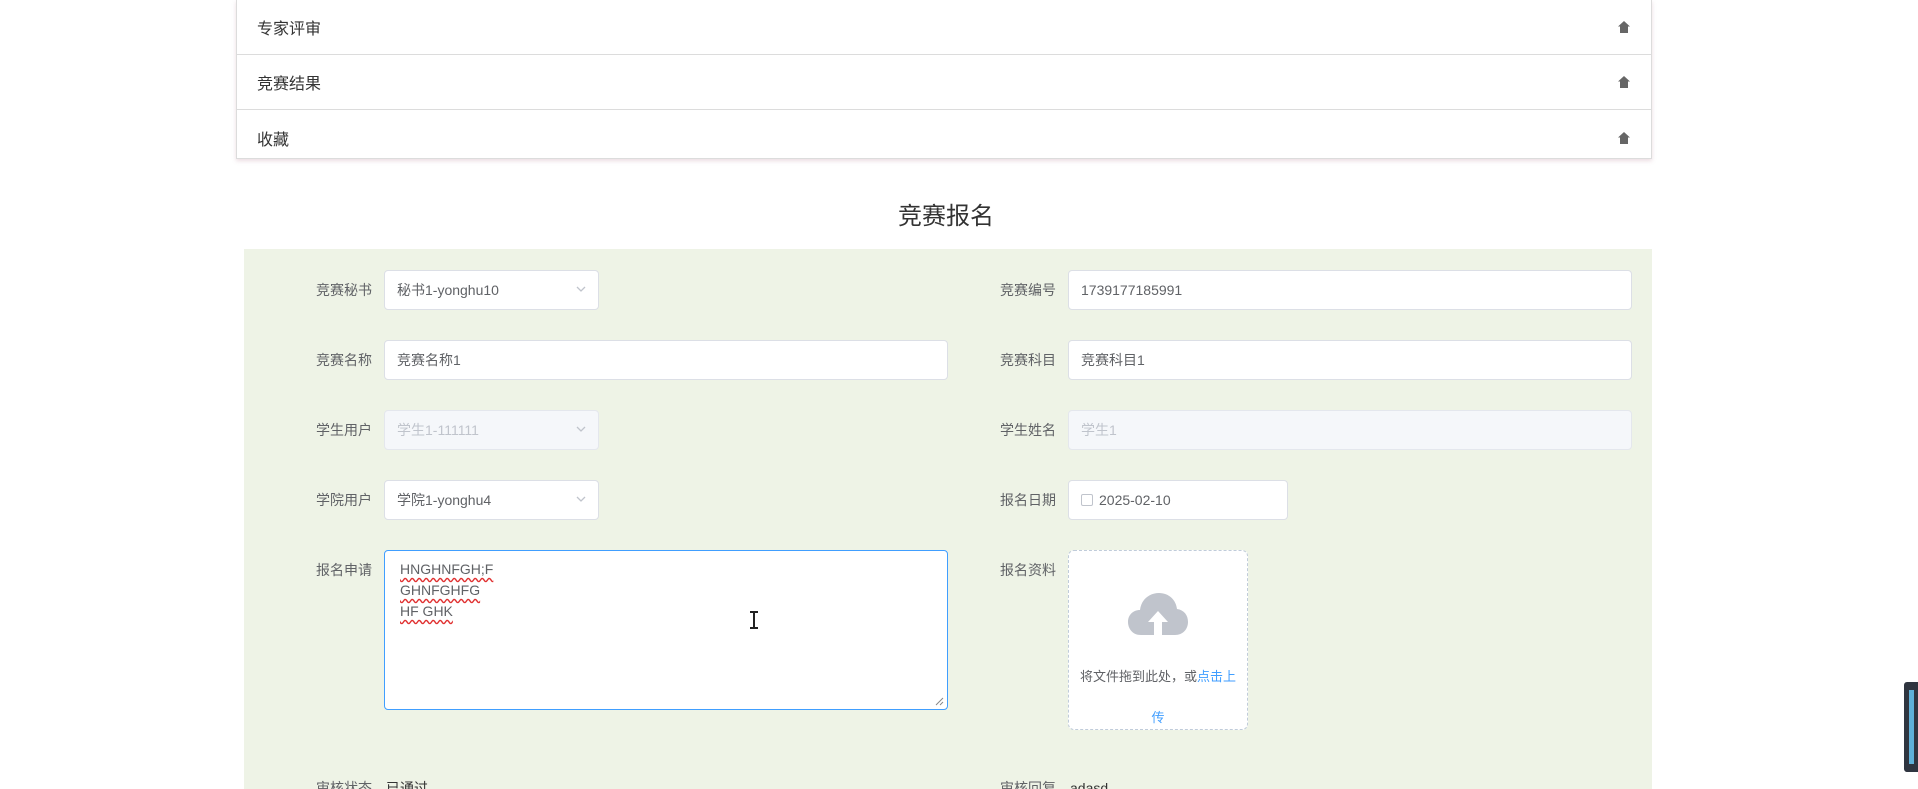 The width and height of the screenshot is (1918, 789). What do you see at coordinates (1135, 500) in the screenshot?
I see `date-value: 2025-02-10` at bounding box center [1135, 500].